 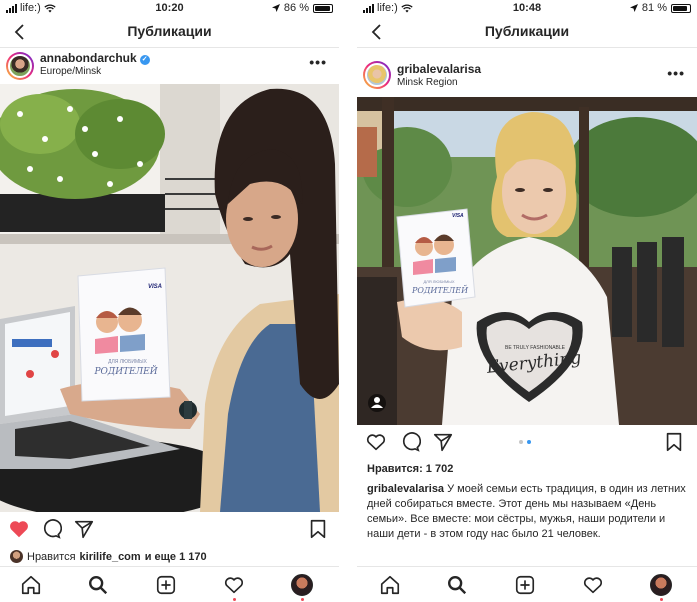 I want to click on post-header: gribalevalarisa Minsk Region •••, so click(x=527, y=76).